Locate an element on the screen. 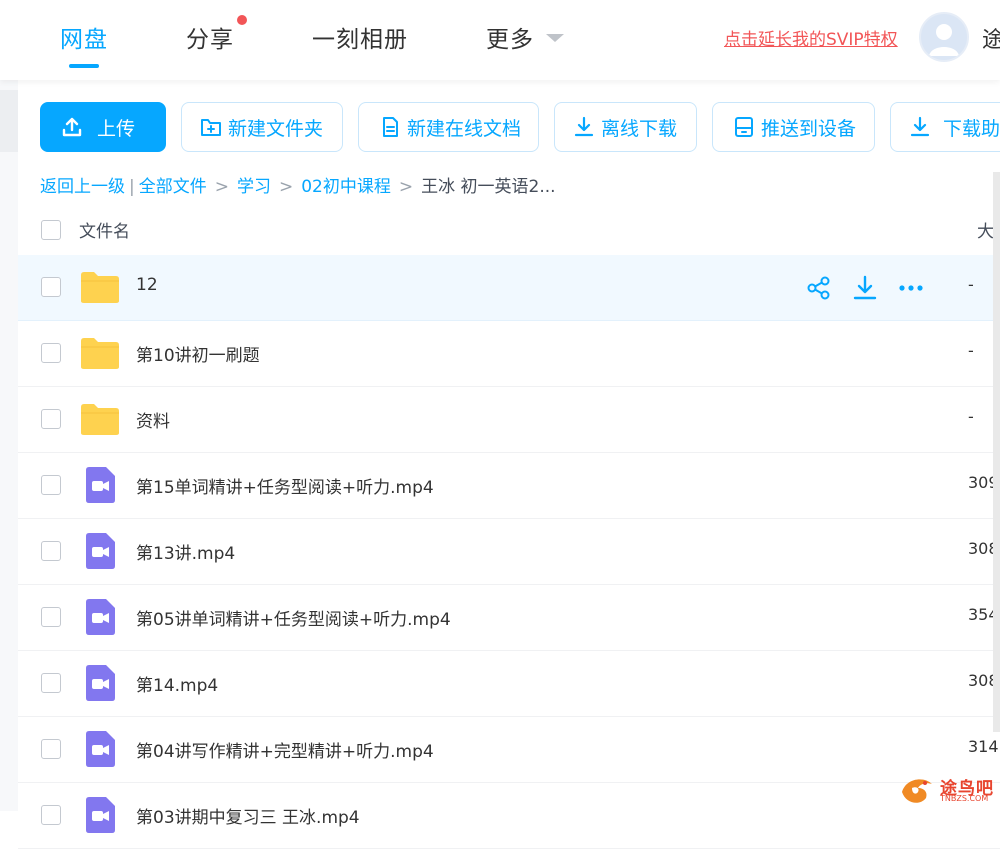  device-icon is located at coordinates (744, 127).